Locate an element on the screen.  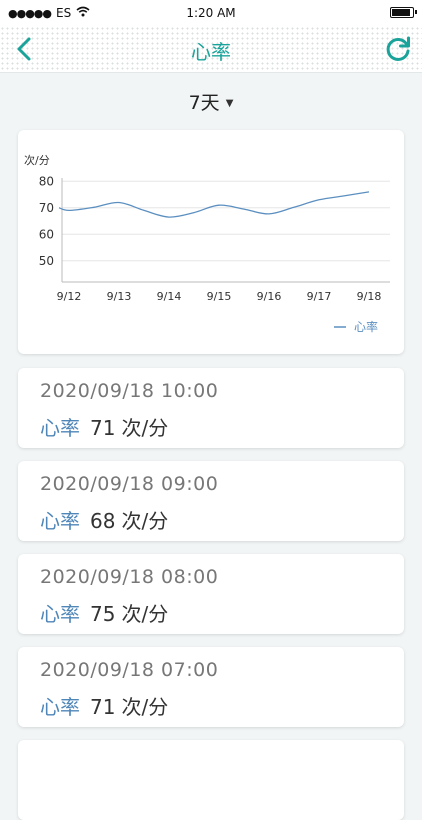
range-dropdown: 7天 ▼ is located at coordinates (211, 101).